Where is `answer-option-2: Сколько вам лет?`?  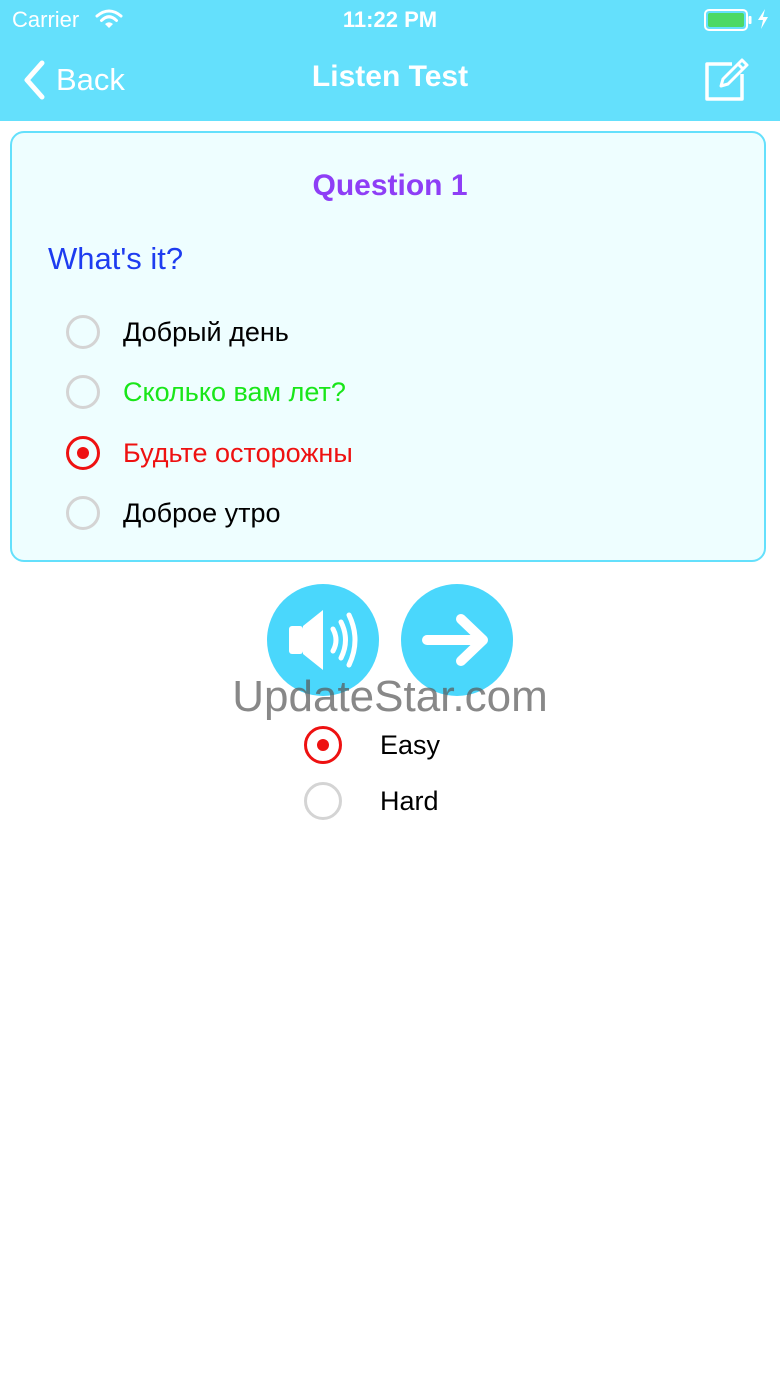
answer-option-2: Сколько вам лет? is located at coordinates (206, 392).